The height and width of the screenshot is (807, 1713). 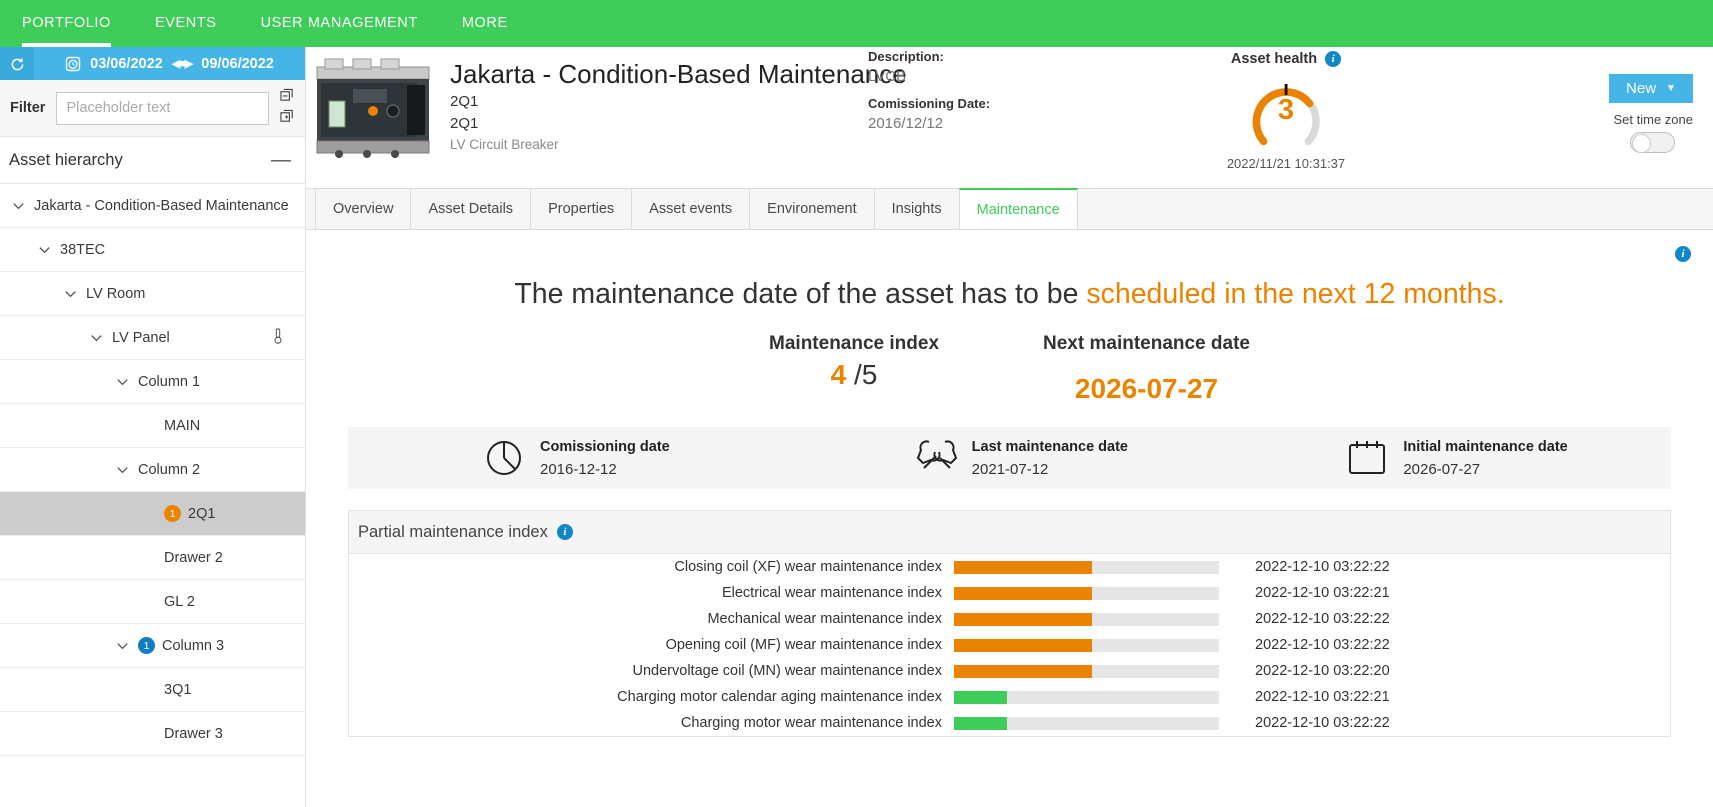 What do you see at coordinates (812, 209) in the screenshot?
I see `tab-environement: Environement` at bounding box center [812, 209].